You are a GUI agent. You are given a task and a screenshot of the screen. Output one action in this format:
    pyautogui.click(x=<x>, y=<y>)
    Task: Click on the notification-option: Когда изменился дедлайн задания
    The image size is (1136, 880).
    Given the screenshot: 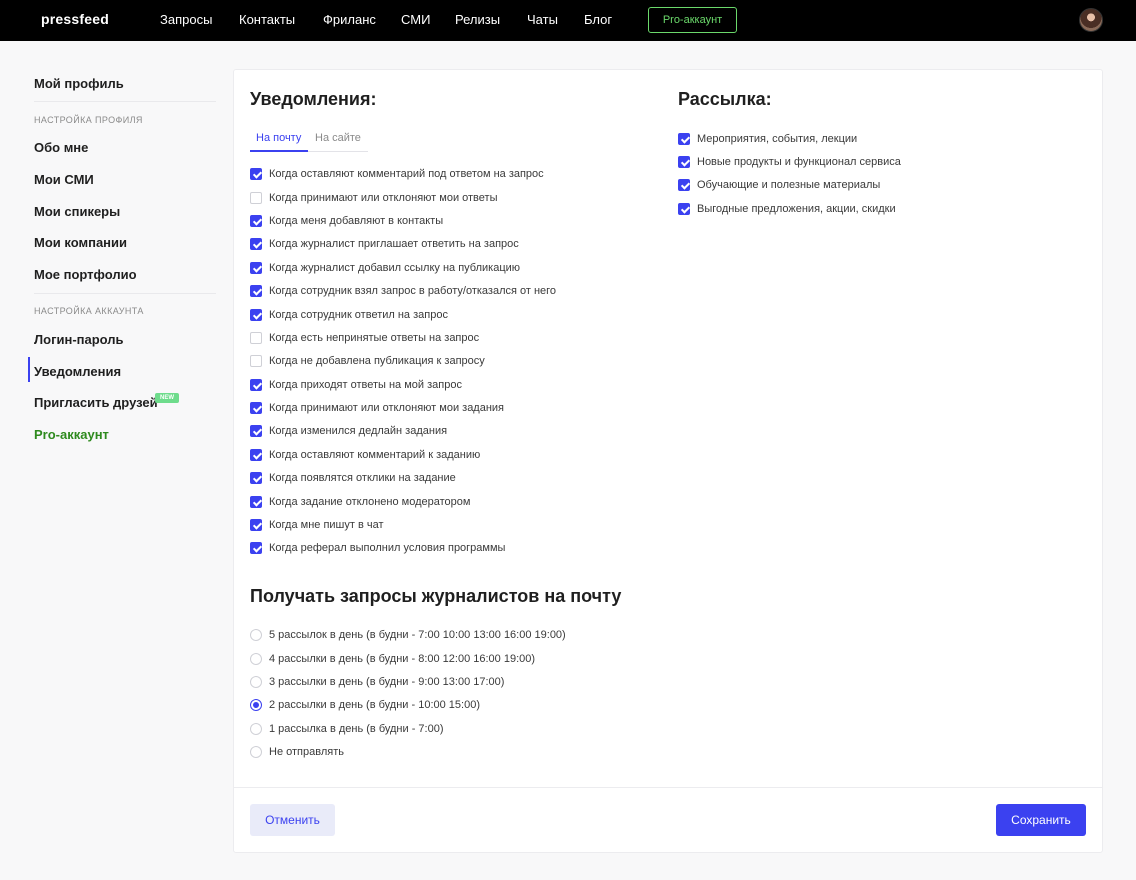 What is the action you would take?
    pyautogui.click(x=348, y=431)
    